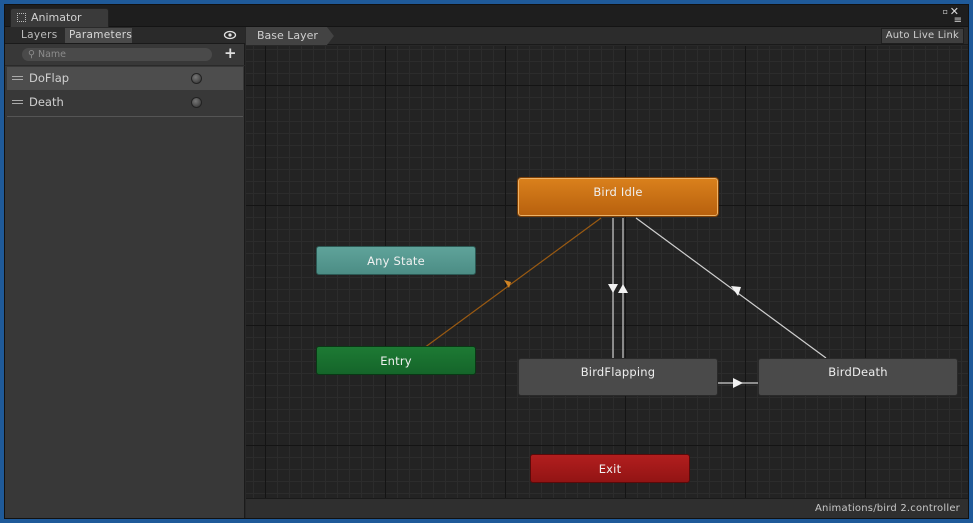 The width and height of the screenshot is (973, 523). Describe the element at coordinates (230, 35) in the screenshot. I see `eye-icon` at that location.